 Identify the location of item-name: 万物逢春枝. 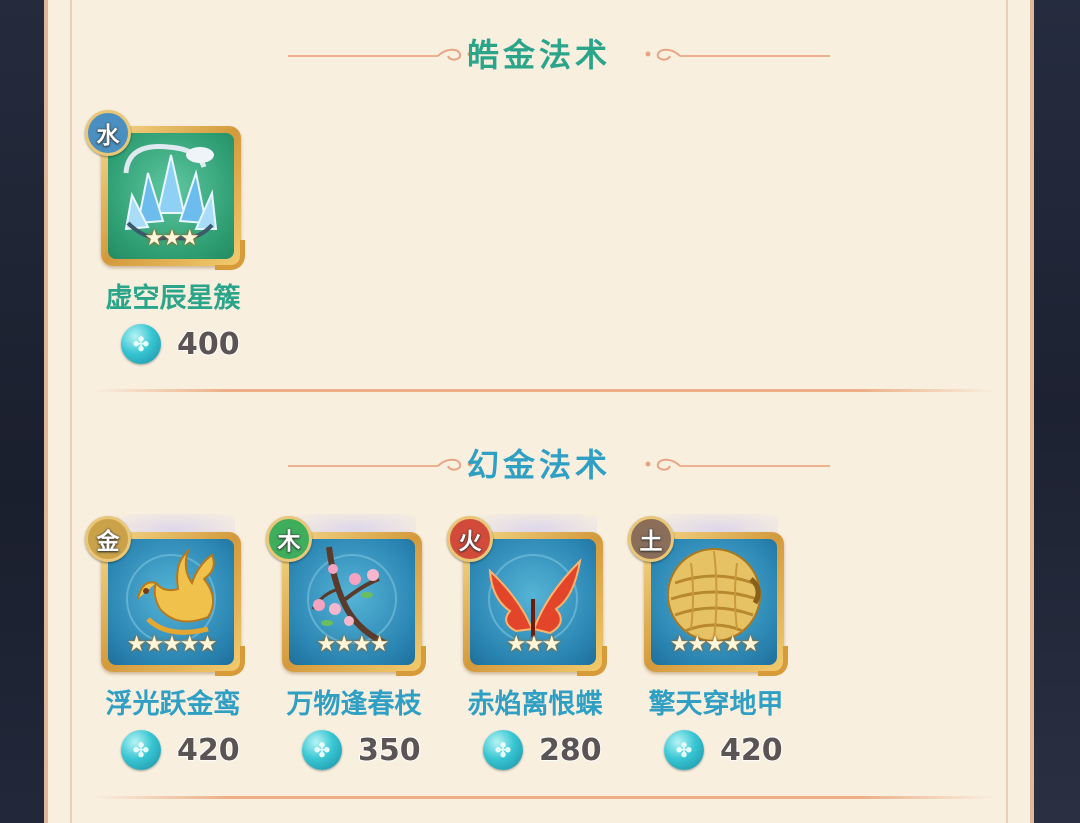
(354, 704).